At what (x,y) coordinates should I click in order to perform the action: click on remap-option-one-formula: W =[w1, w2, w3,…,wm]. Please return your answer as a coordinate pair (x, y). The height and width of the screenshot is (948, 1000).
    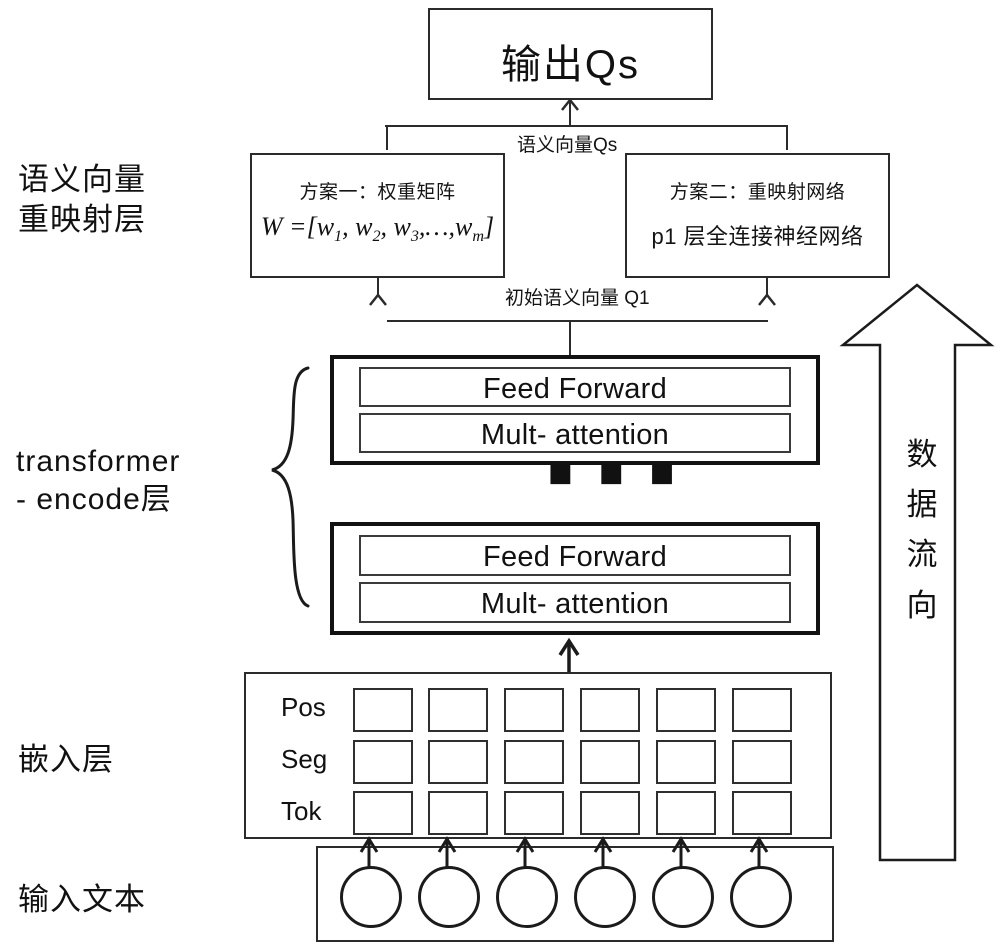
    Looking at the image, I should click on (377, 229).